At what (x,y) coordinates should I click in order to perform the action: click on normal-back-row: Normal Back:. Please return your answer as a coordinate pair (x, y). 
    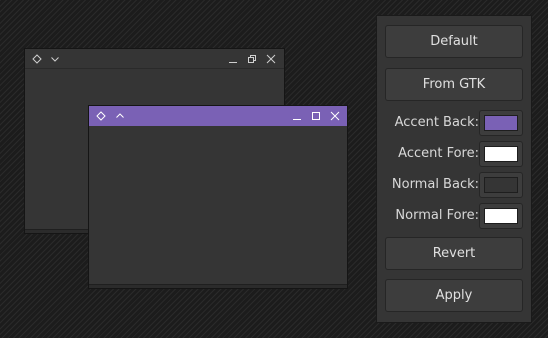
    Looking at the image, I should click on (453, 185).